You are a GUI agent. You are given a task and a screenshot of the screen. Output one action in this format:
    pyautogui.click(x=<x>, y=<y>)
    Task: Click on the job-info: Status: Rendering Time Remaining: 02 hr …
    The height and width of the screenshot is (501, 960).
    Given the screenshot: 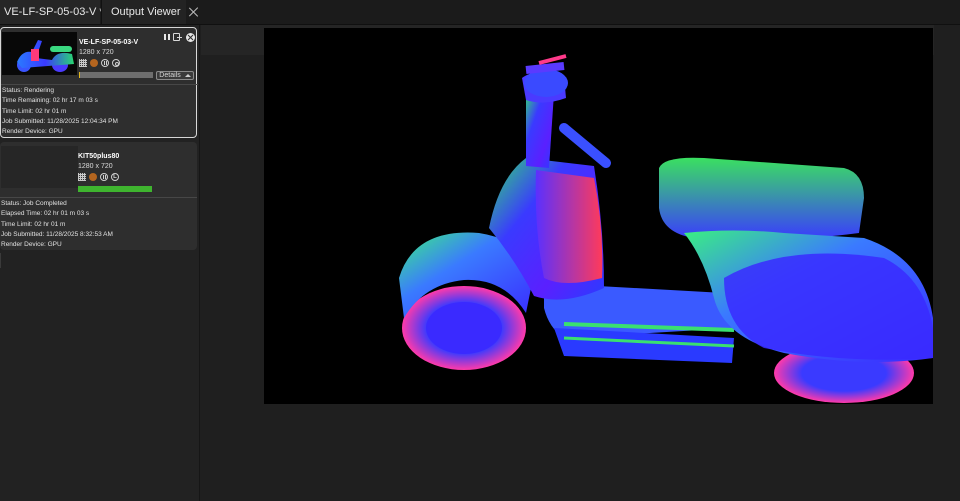 What is the action you would take?
    pyautogui.click(x=60, y=111)
    